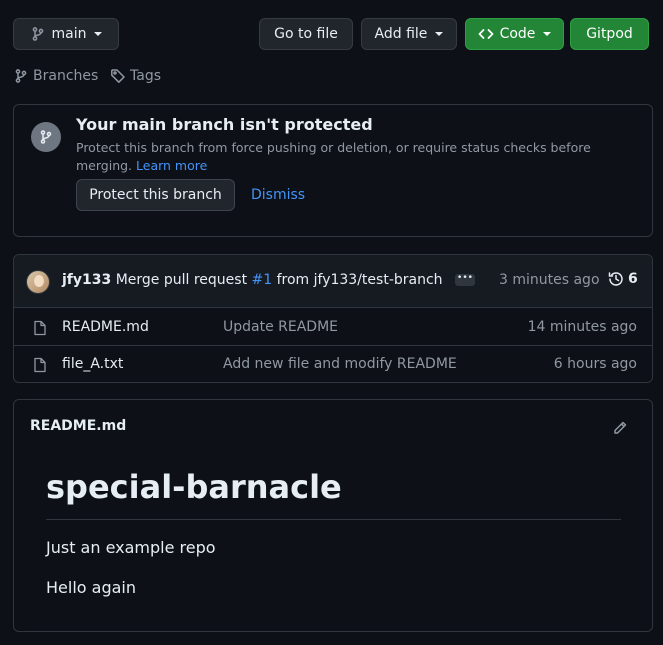  I want to click on gitpod-label: Gitpod, so click(609, 34).